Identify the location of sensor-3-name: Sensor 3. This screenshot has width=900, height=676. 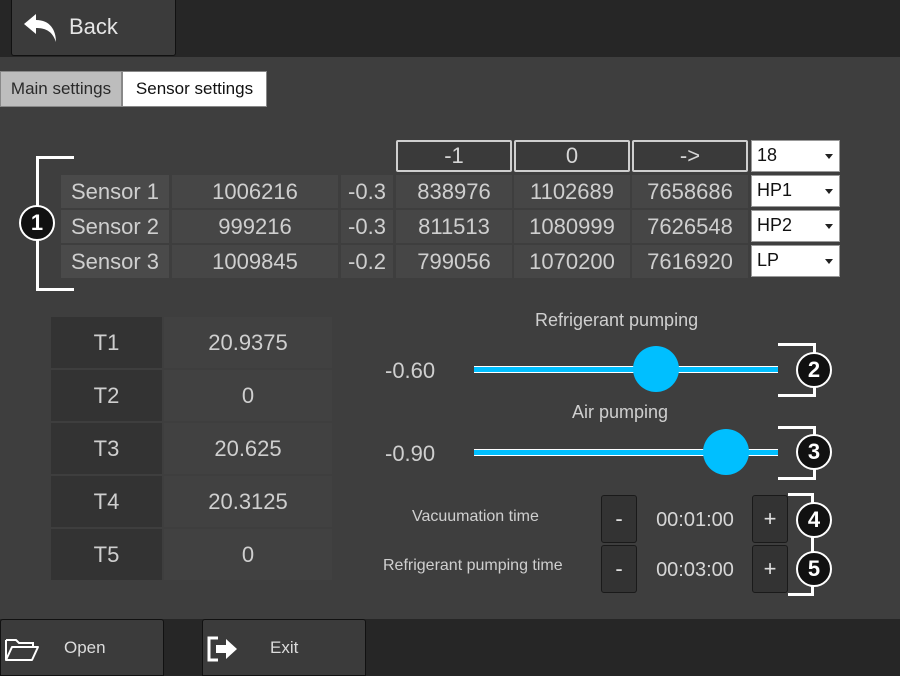
(115, 261).